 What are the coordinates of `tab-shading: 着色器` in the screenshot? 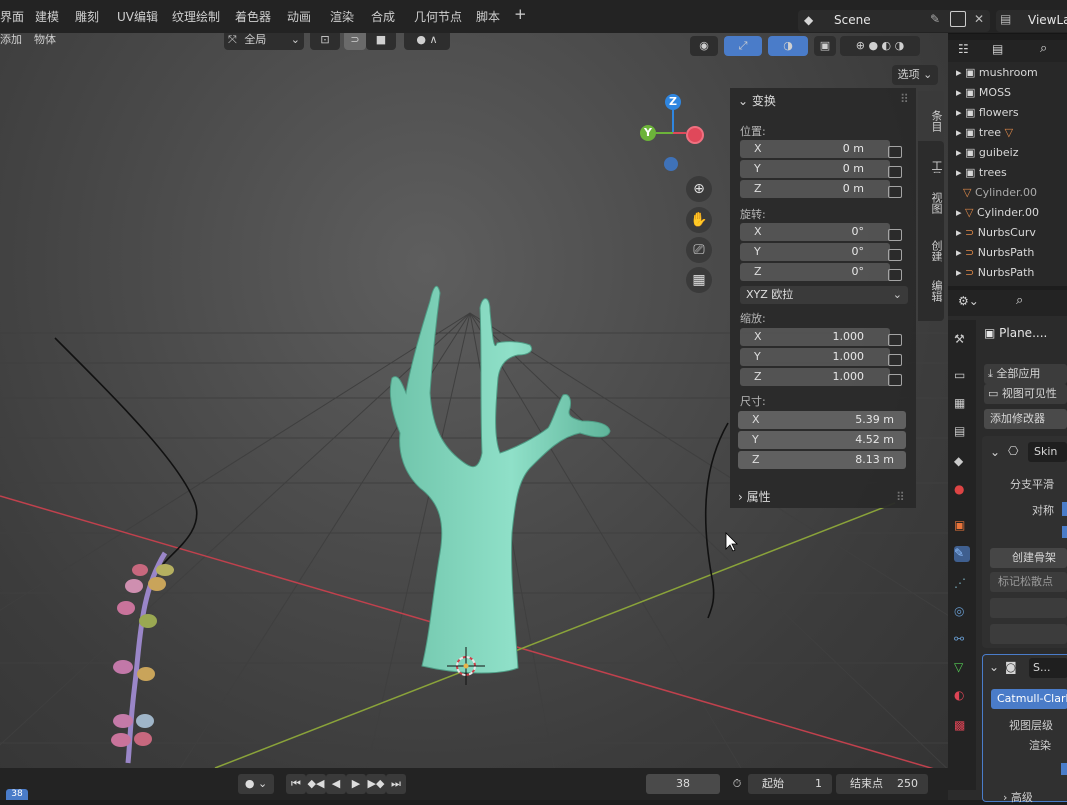 It's located at (253, 16).